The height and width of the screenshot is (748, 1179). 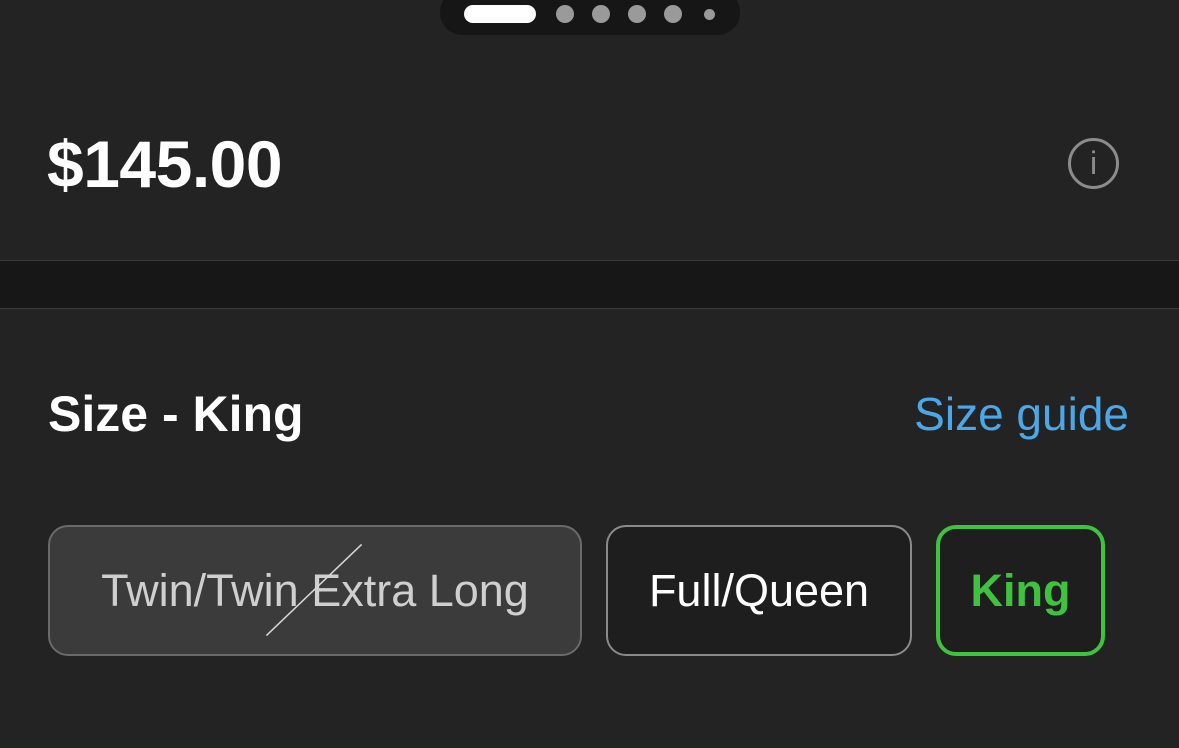 I want to click on info-icon: i, so click(x=1093, y=163).